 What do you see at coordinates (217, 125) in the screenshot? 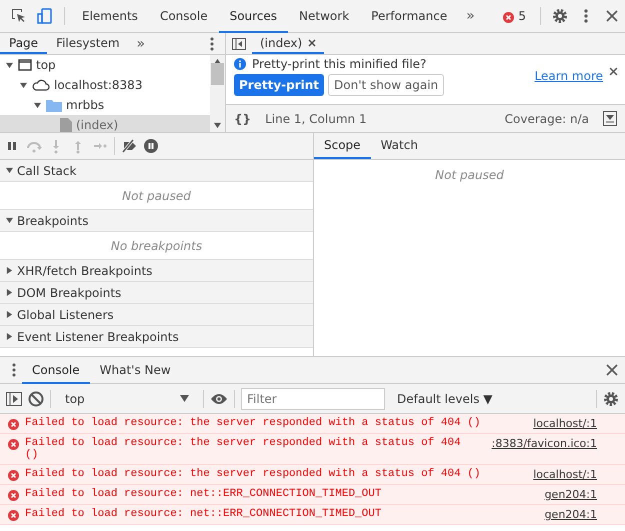
I see `scroll-down-icon` at bounding box center [217, 125].